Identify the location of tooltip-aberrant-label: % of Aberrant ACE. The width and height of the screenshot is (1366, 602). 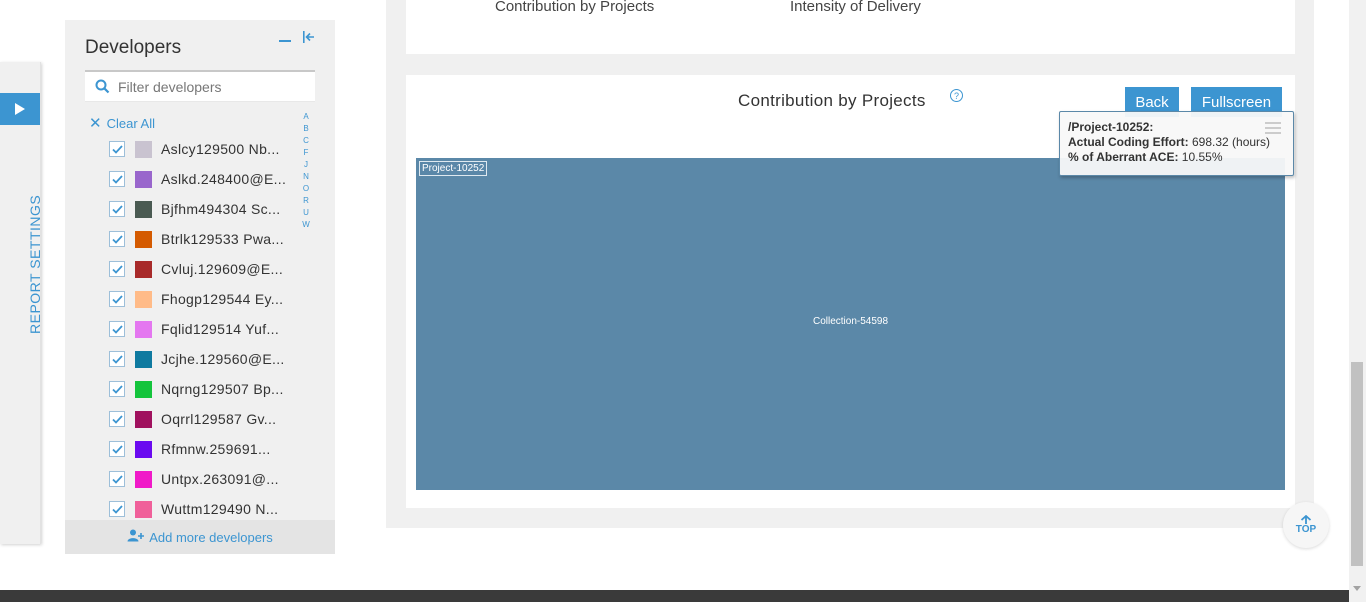
(1121, 157).